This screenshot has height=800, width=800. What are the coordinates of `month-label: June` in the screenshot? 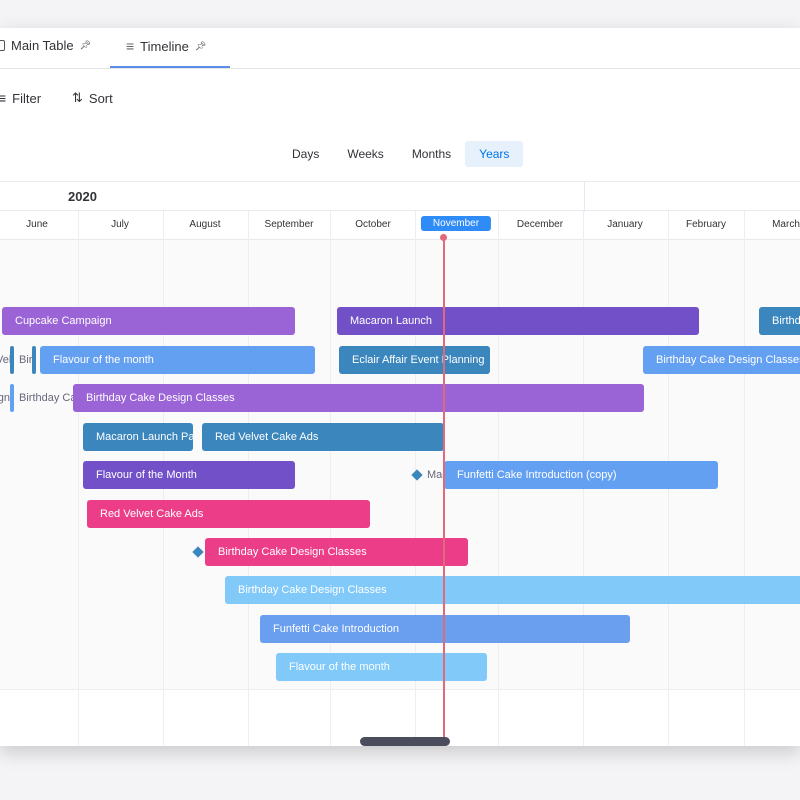 It's located at (37, 224).